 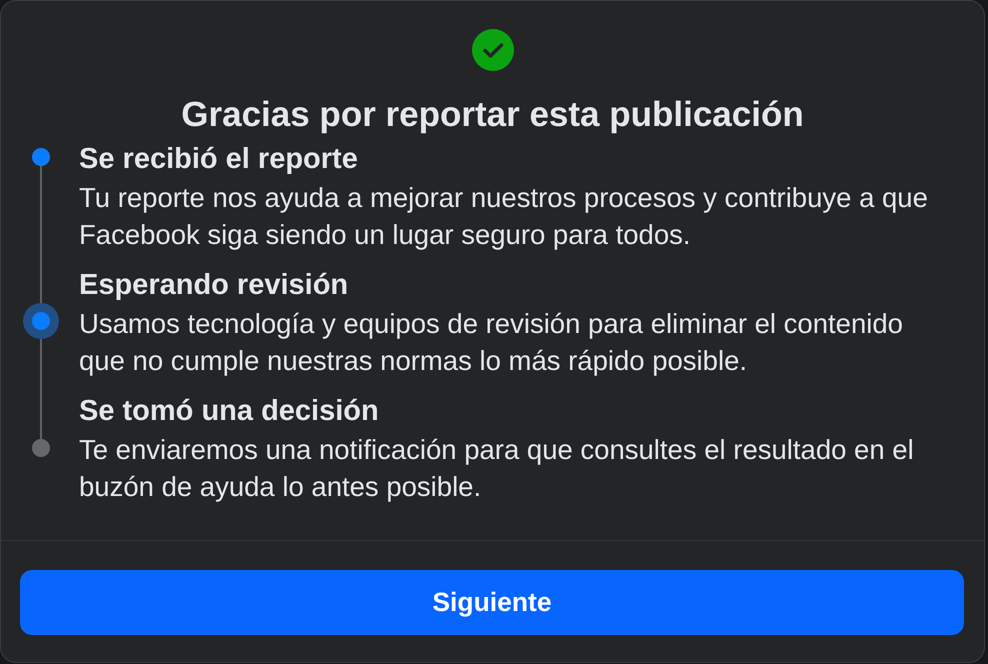 What do you see at coordinates (491, 342) in the screenshot?
I see `step-description: Usamos tecnología y equipos de revisión para eliminar el contenido que no cumple nuestras normas lo más rápido posible.` at bounding box center [491, 342].